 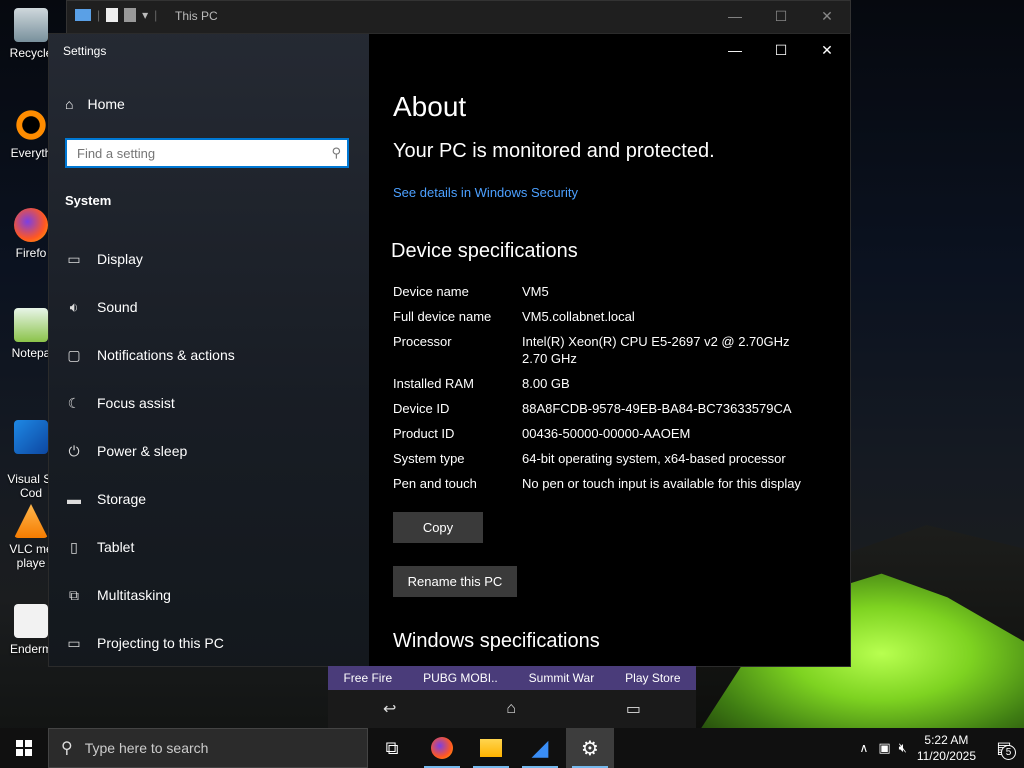 I want to click on start-button, so click(x=24, y=748).